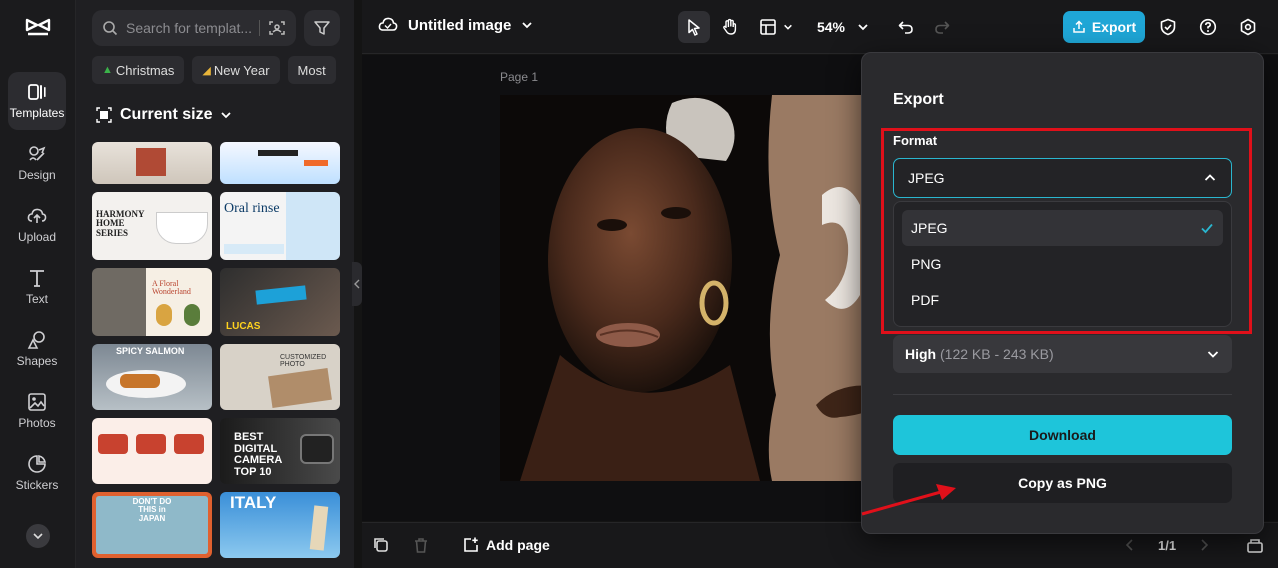  I want to click on zoom-dropdown: 54%, so click(843, 27).